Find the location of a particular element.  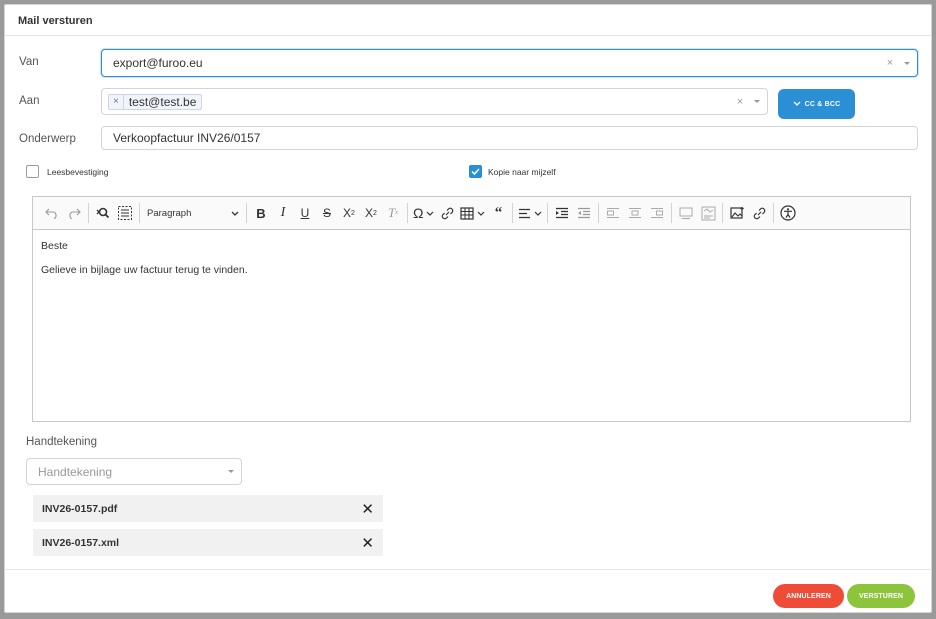

image-right-icon is located at coordinates (657, 213).